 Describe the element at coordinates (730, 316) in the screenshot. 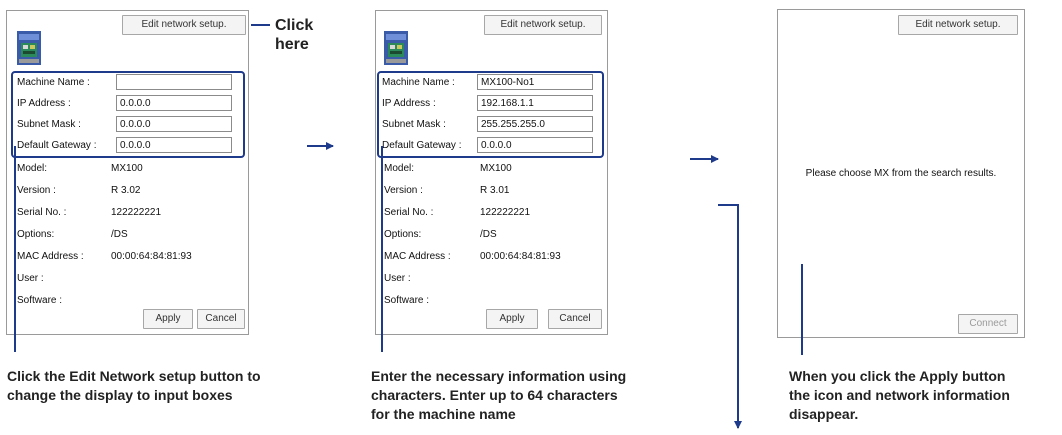

I see `down-arrow-bracket` at that location.